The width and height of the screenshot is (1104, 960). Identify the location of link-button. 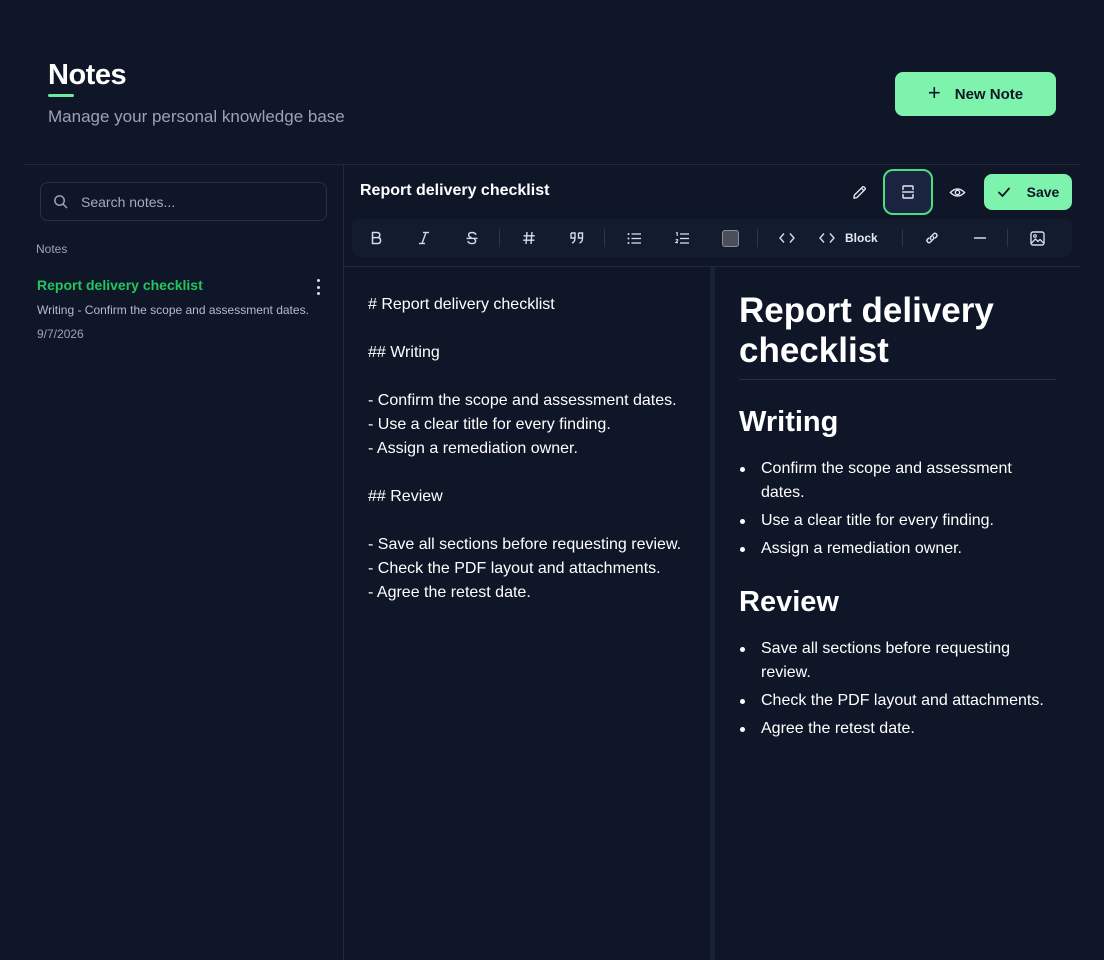
(932, 238).